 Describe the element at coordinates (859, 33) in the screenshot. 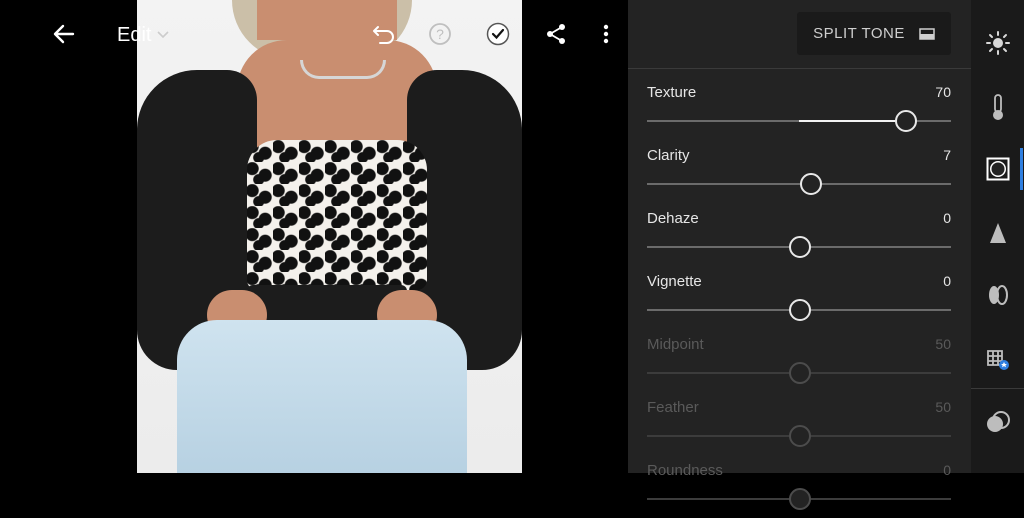

I see `split-tone-label: SPLIT TONE` at that location.